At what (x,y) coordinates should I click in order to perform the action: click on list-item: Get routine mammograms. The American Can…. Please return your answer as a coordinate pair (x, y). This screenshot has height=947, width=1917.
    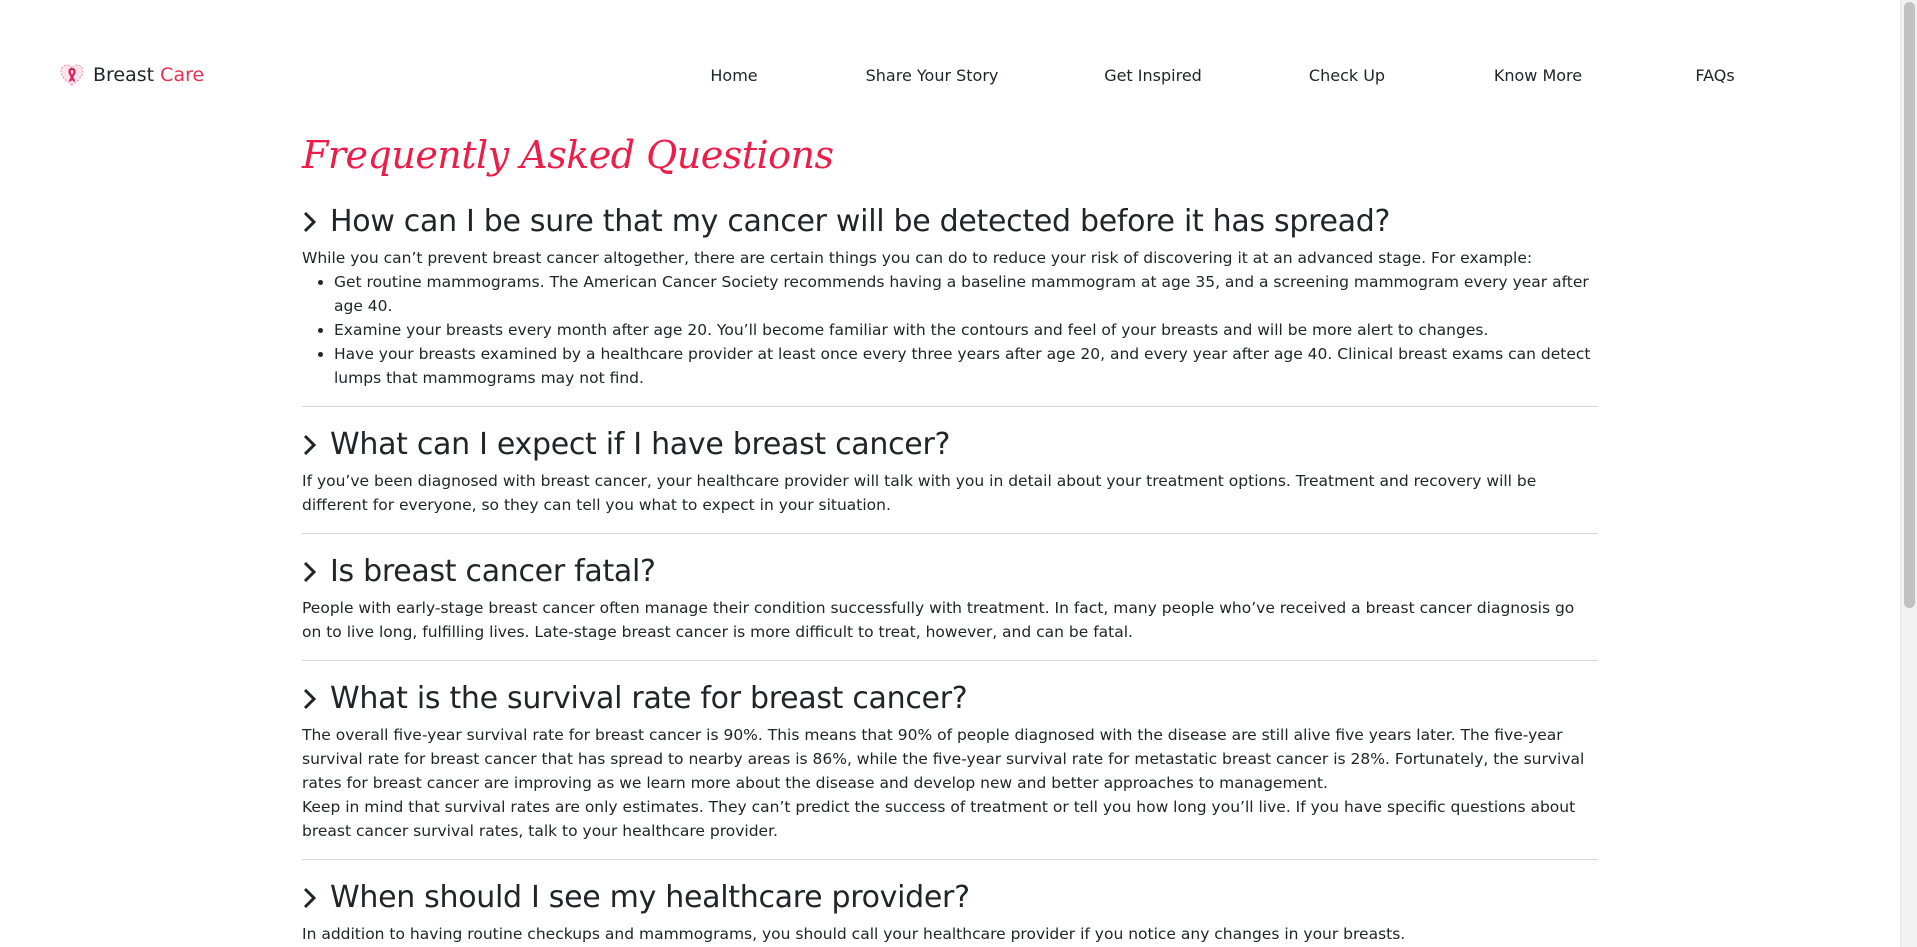
    Looking at the image, I should click on (966, 294).